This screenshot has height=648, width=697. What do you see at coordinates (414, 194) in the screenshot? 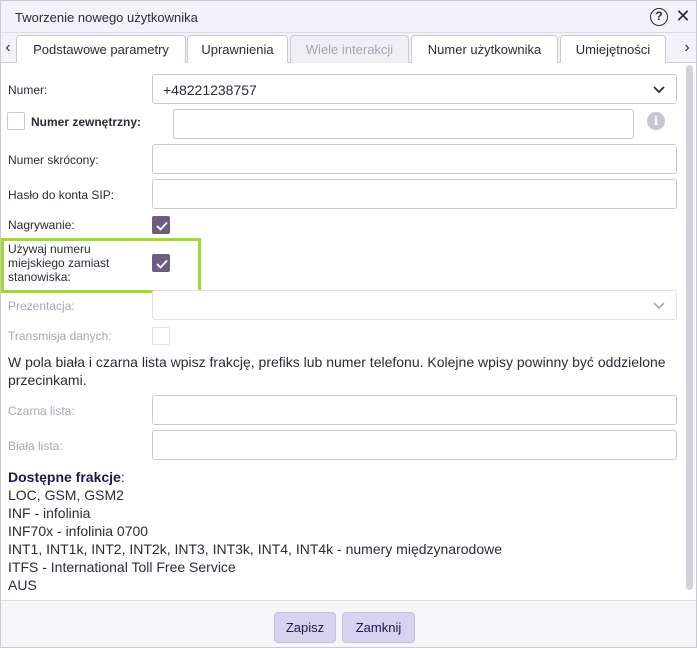
I see `haslo-sip-input` at bounding box center [414, 194].